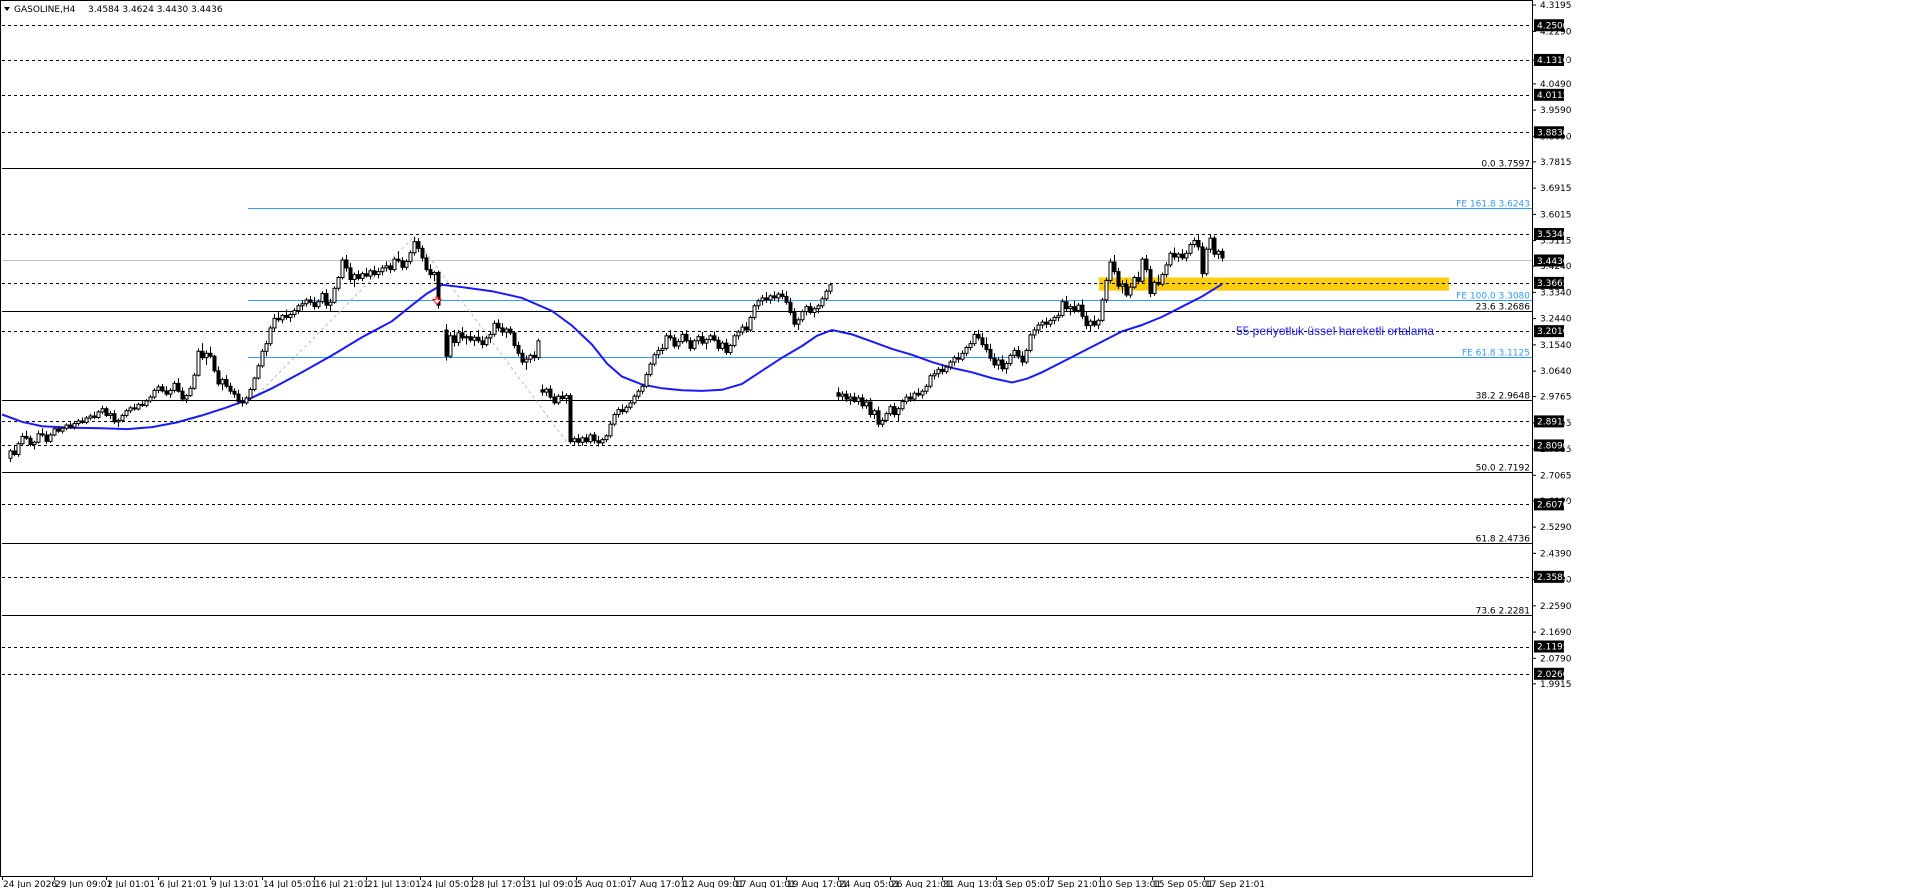  I want to click on fe-level-label: FE 161.8 3.6243, so click(1493, 205).